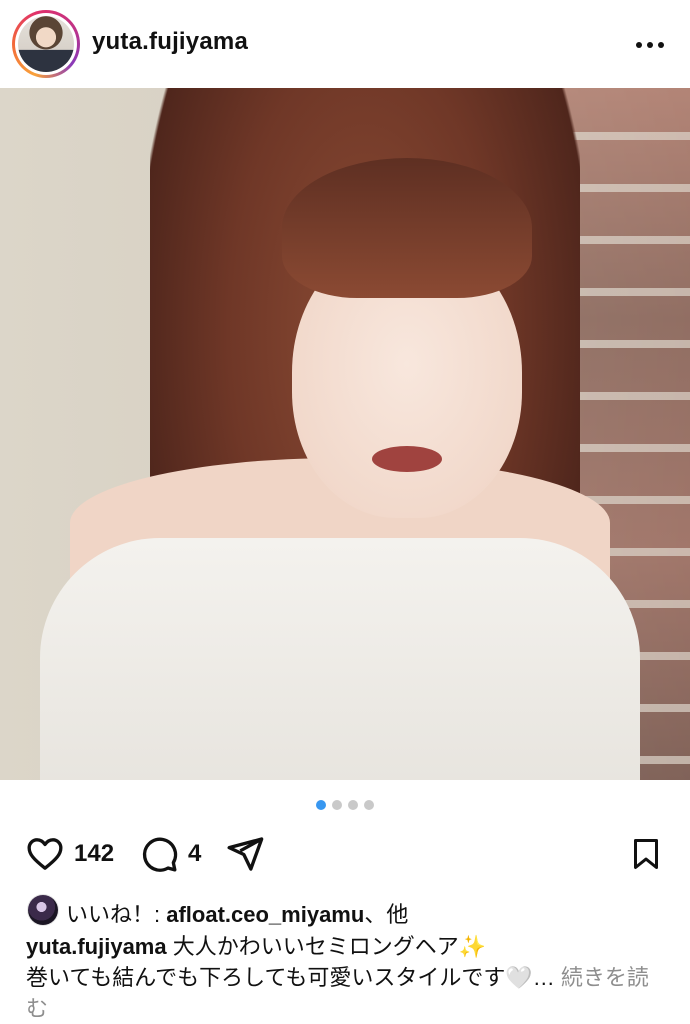  I want to click on comment-count: 4, so click(194, 854).